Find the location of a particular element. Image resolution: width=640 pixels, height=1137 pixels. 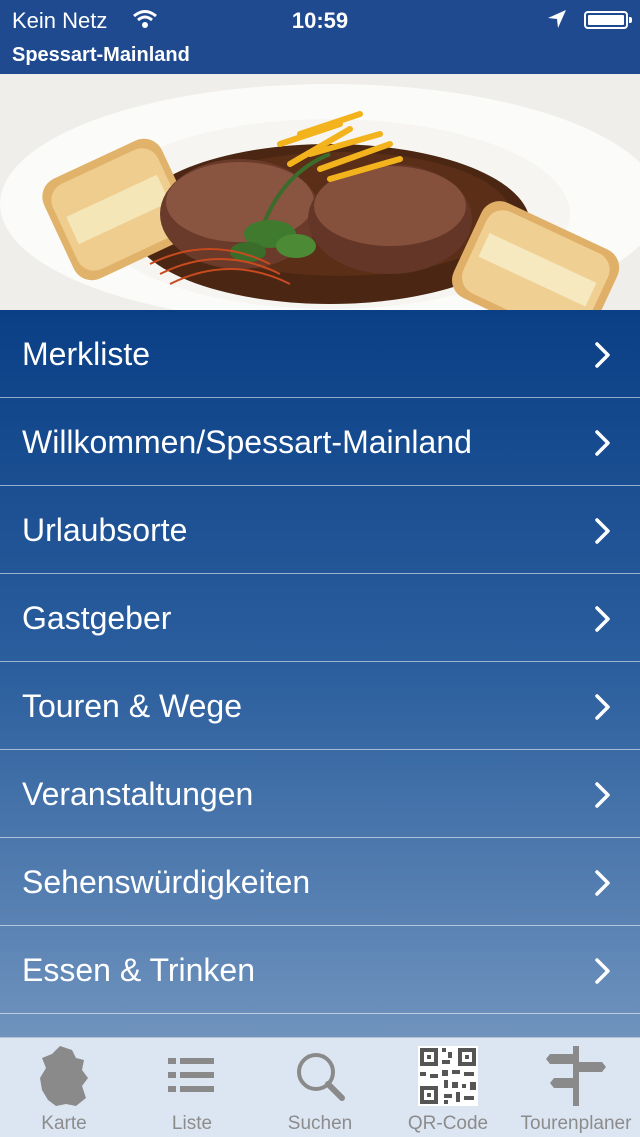

qr-code-icon is located at coordinates (448, 1076).